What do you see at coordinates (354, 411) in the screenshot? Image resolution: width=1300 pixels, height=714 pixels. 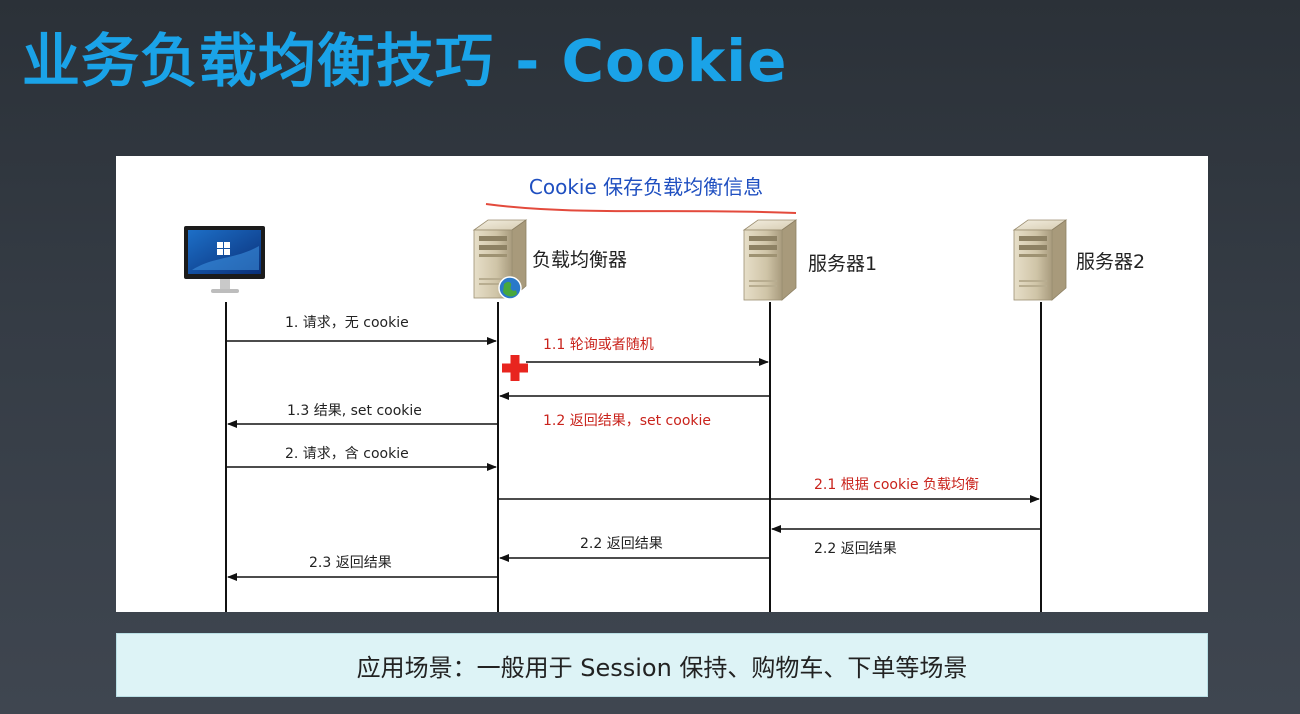 I see `message-label: 1.3 结果, set cookie` at bounding box center [354, 411].